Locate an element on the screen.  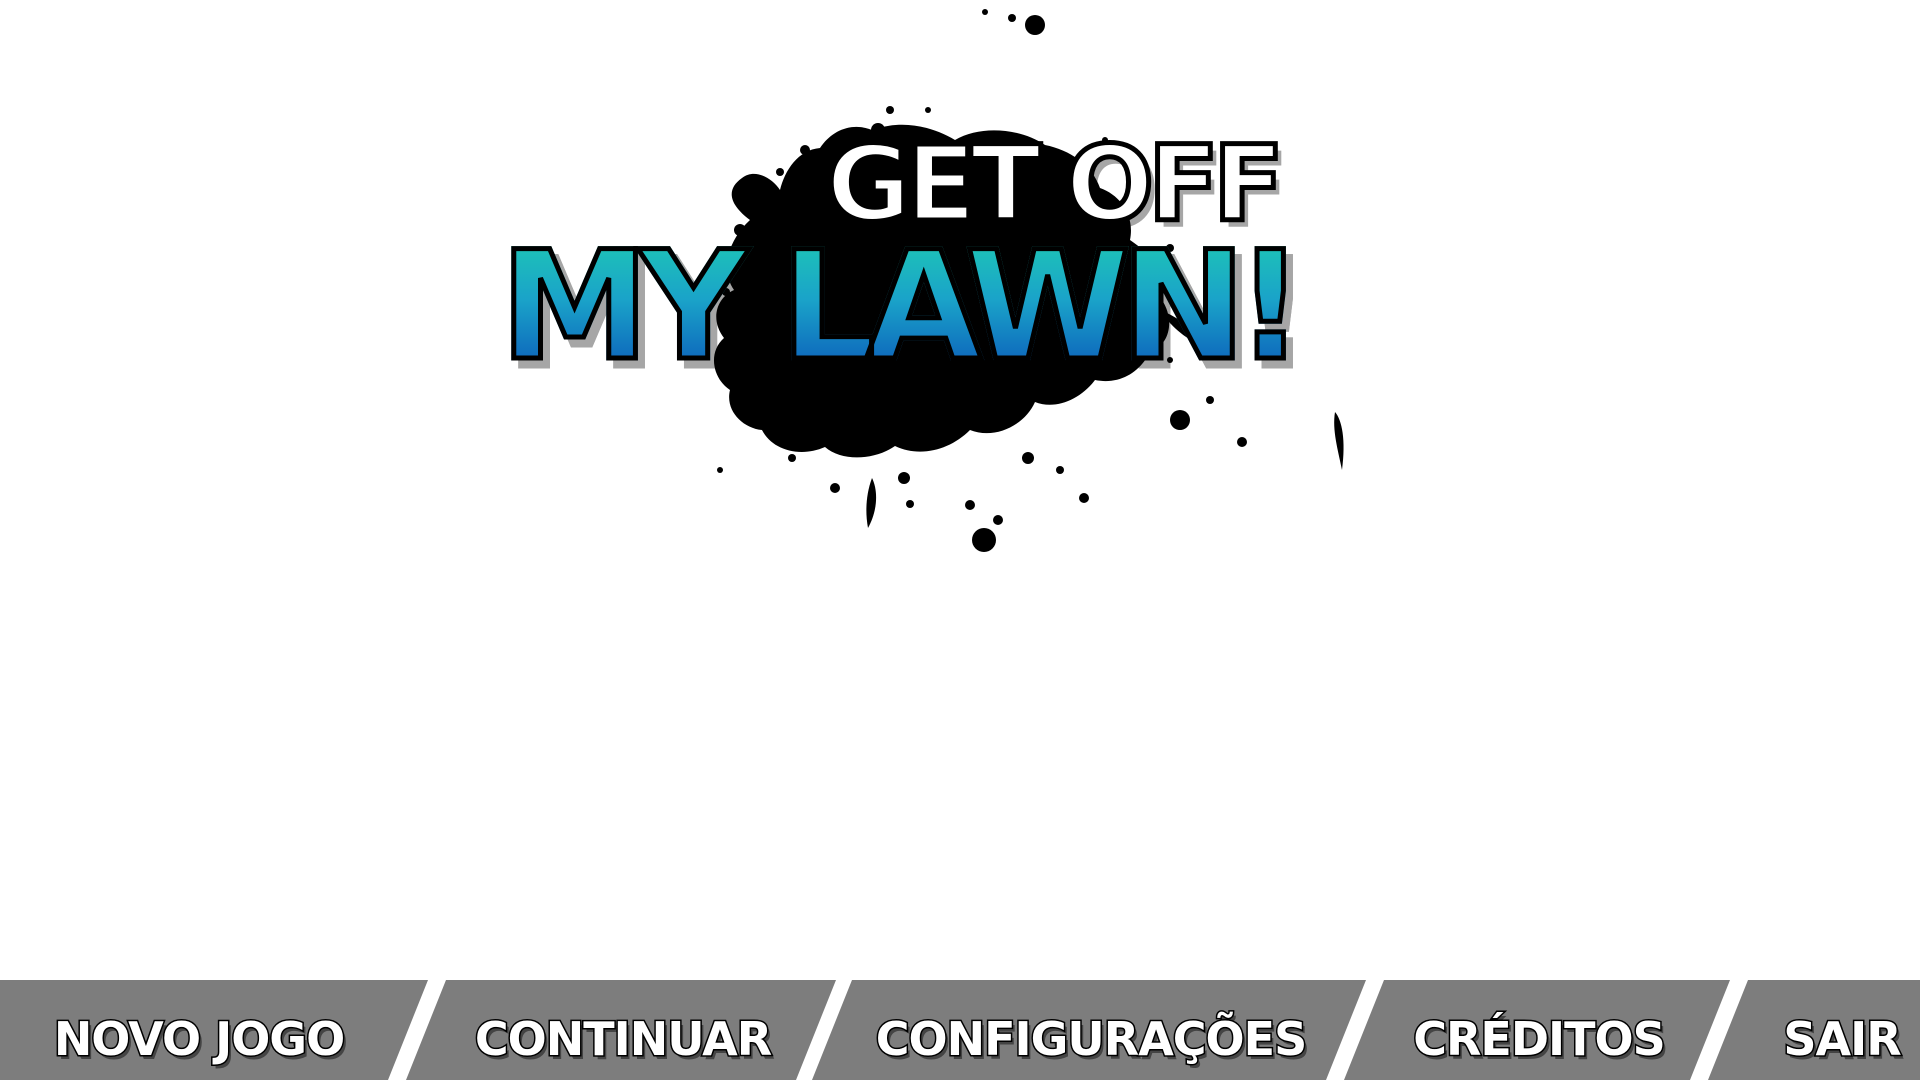
credits-button: CRÉDITOS is located at coordinates (1537, 1030).